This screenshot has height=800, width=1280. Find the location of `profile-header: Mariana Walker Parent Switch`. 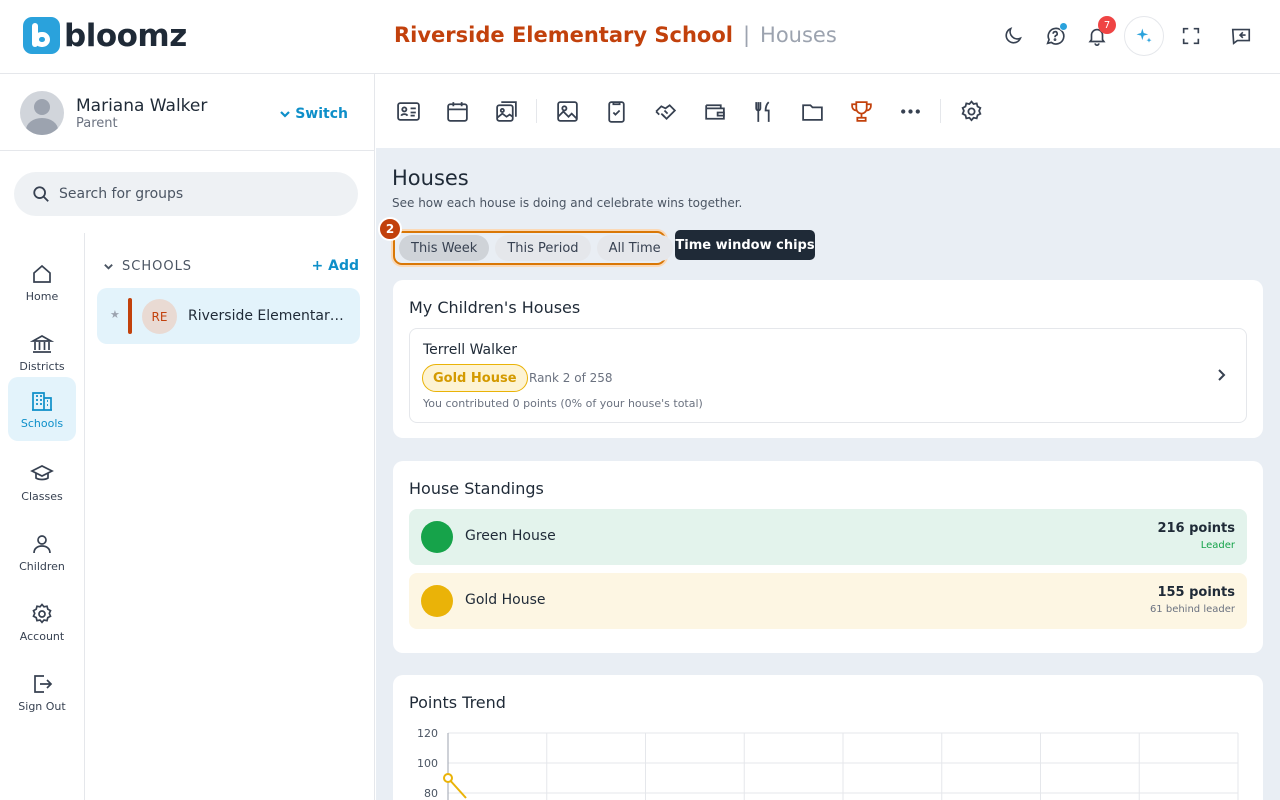

profile-header: Mariana Walker Parent Switch is located at coordinates (187, 112).